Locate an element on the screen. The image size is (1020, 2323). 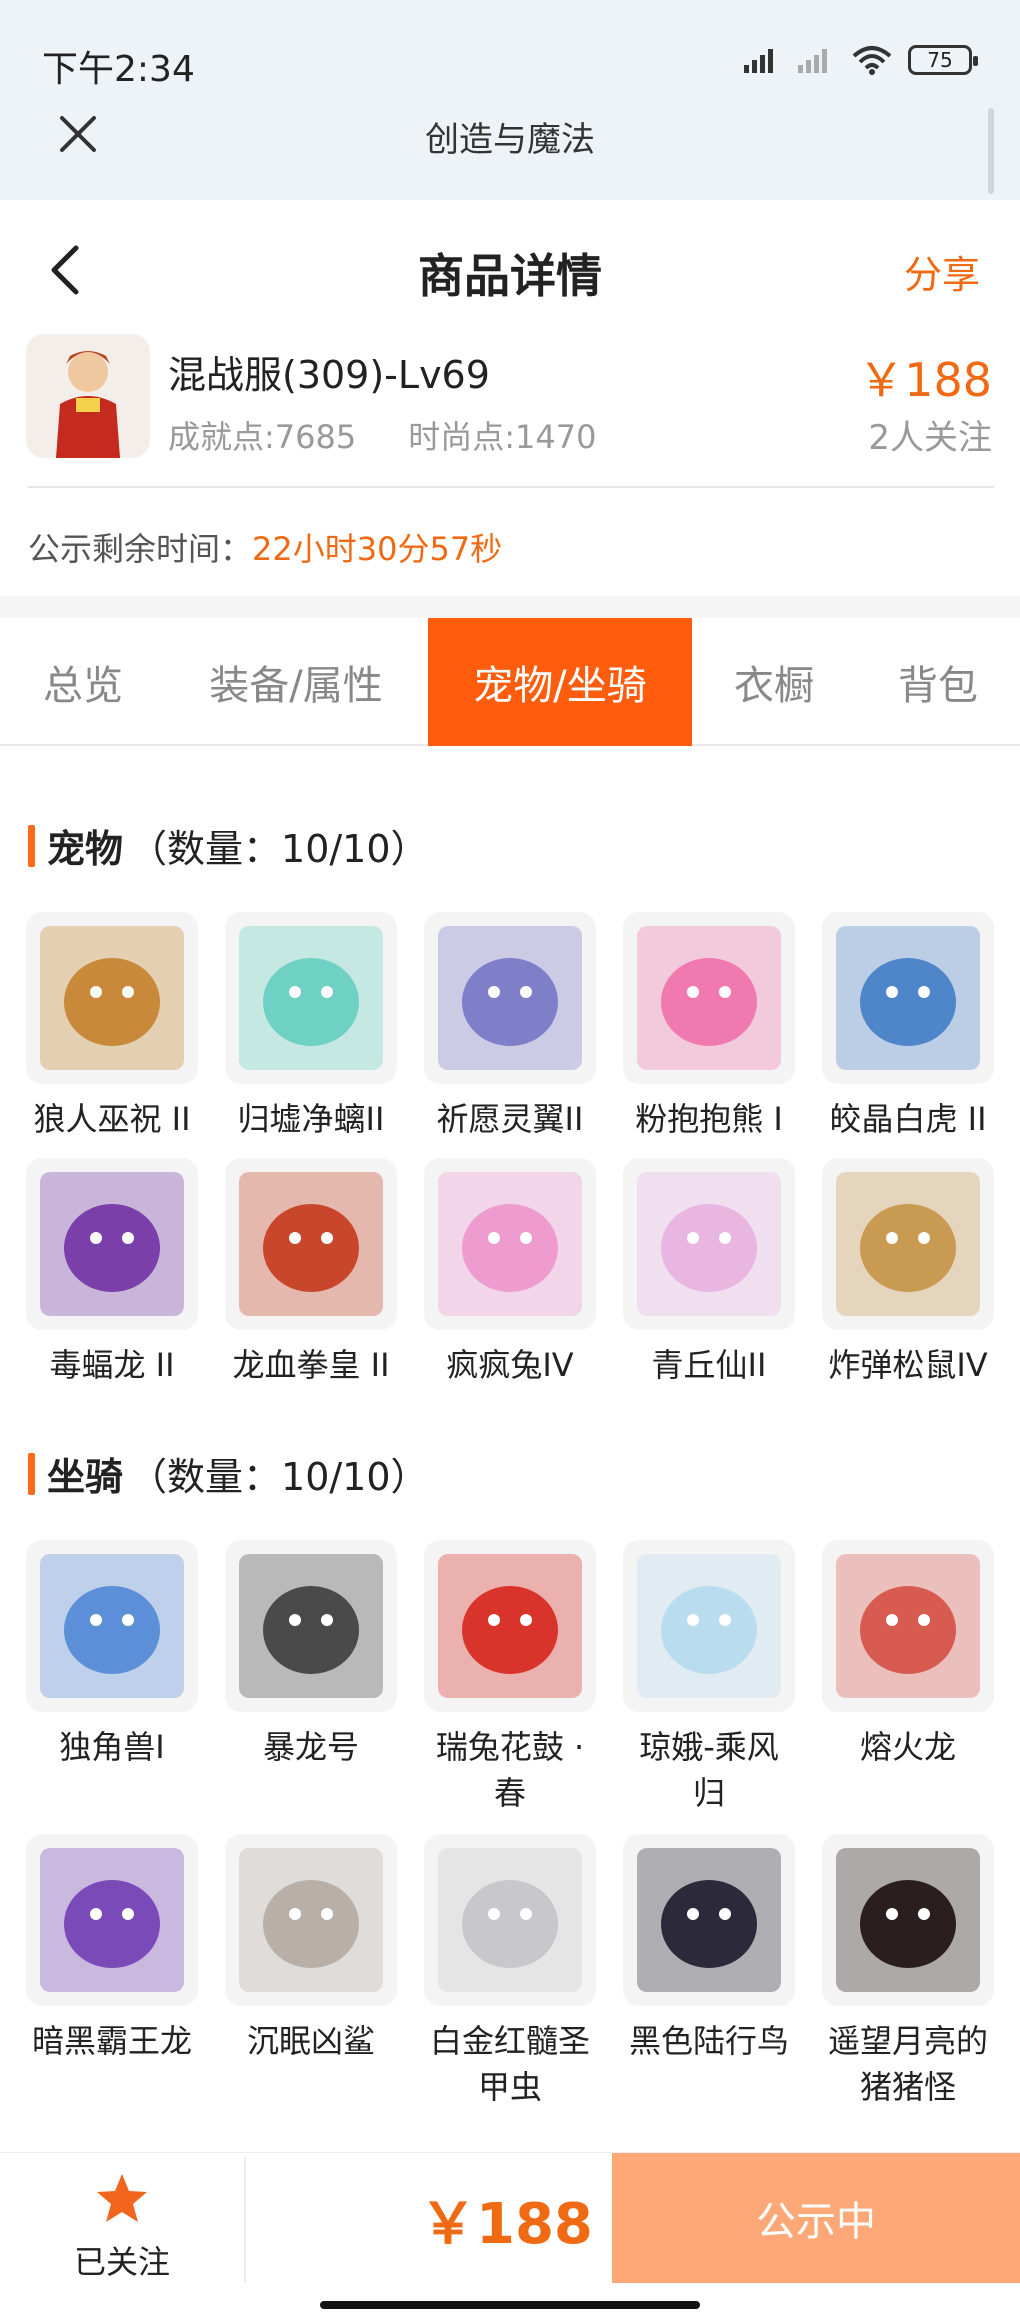
mount-item: 瑞兔花鼓 · 春 is located at coordinates (510, 1678).